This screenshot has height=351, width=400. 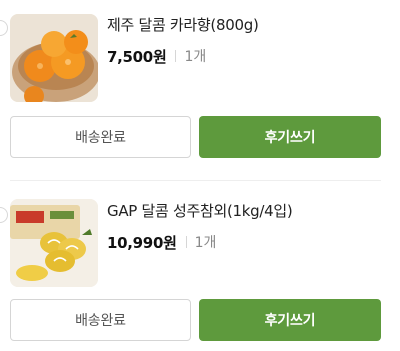 What do you see at coordinates (195, 180) in the screenshot?
I see `order-divider` at bounding box center [195, 180].